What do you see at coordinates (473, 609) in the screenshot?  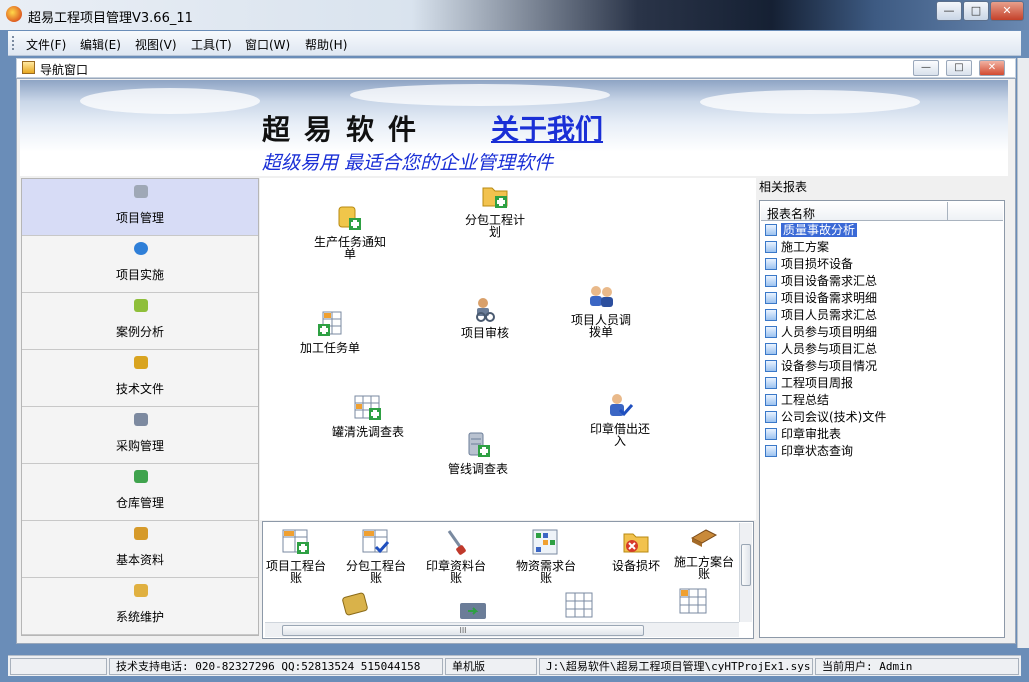 I see `briefcase-icon` at bounding box center [473, 609].